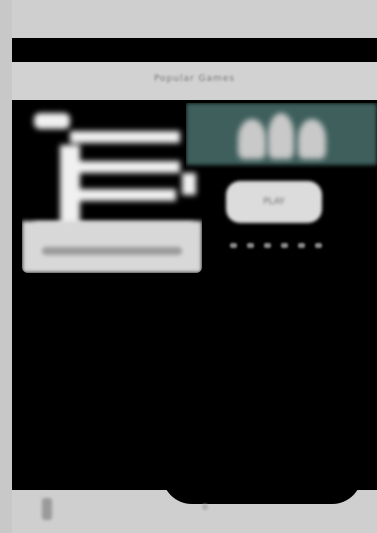  I want to click on title-band: Popular Games, so click(194, 81).